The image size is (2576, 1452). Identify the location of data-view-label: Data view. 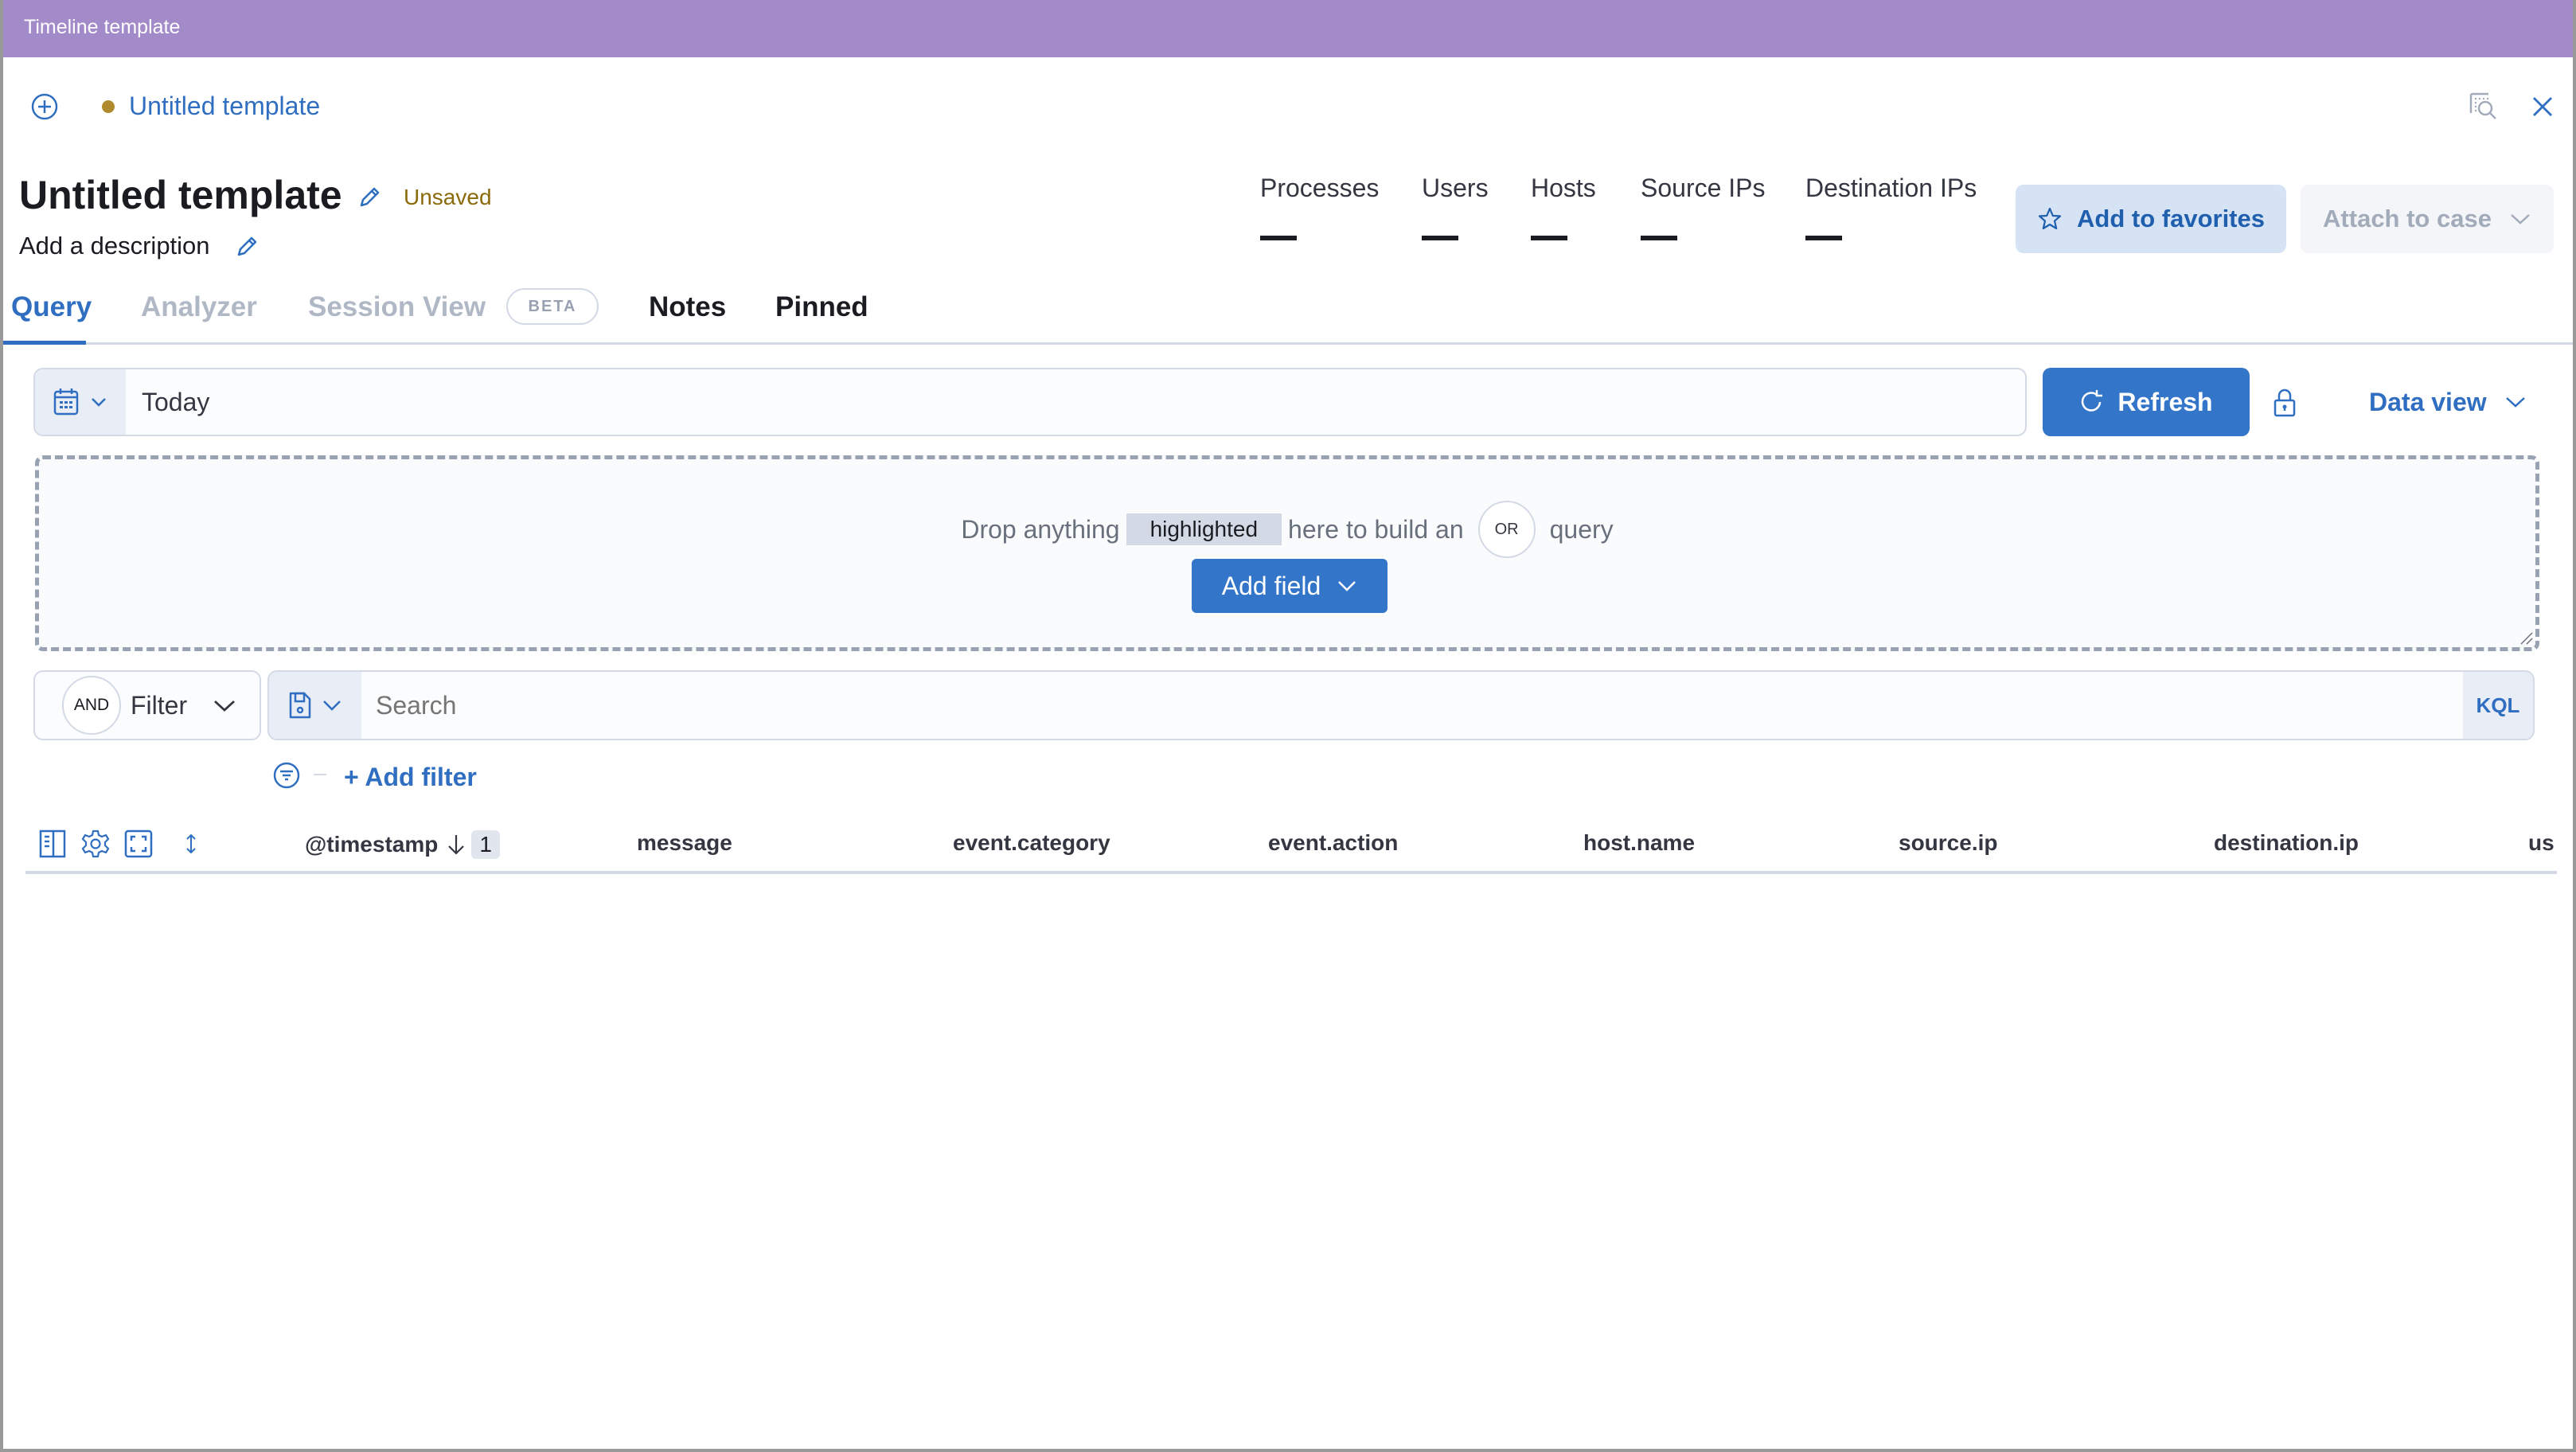
(2428, 401).